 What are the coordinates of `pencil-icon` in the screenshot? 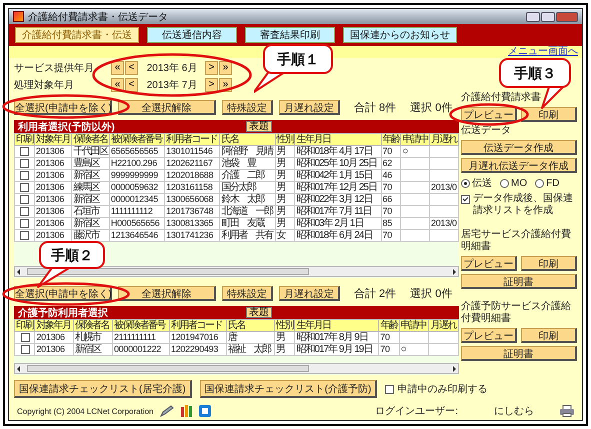 It's located at (167, 411).